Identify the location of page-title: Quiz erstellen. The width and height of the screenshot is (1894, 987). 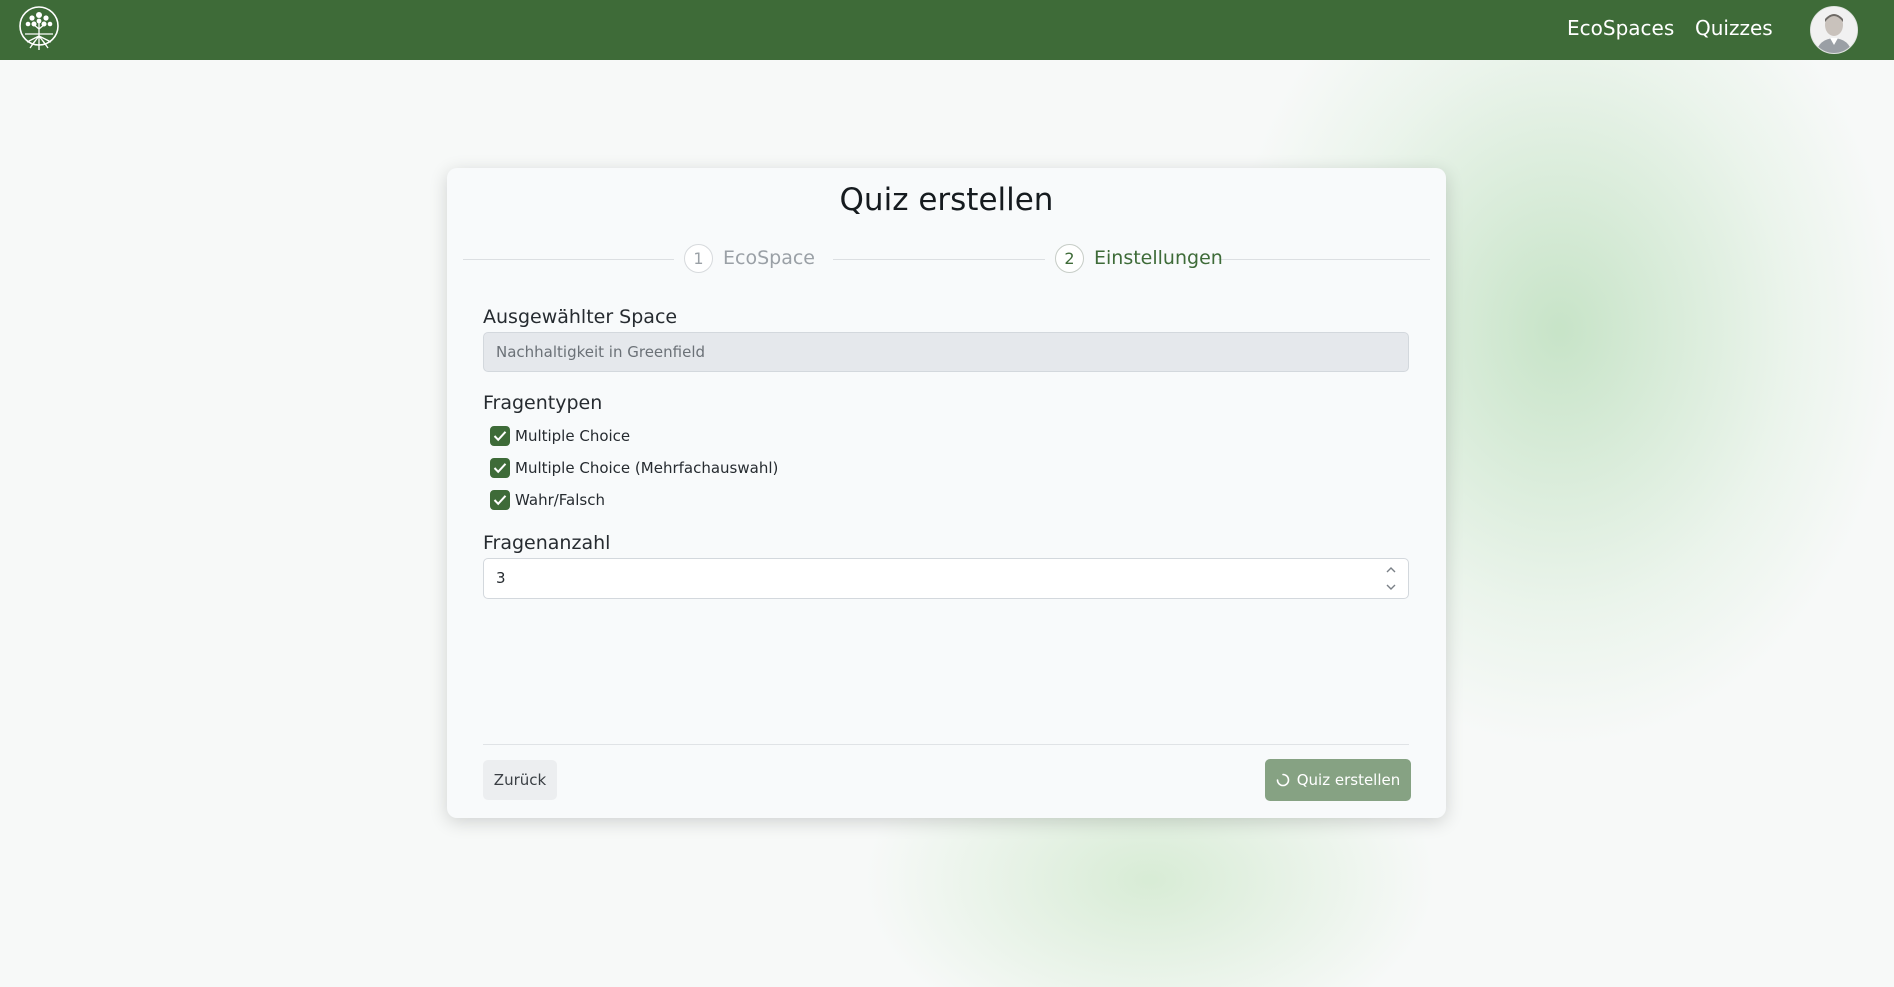
(946, 200).